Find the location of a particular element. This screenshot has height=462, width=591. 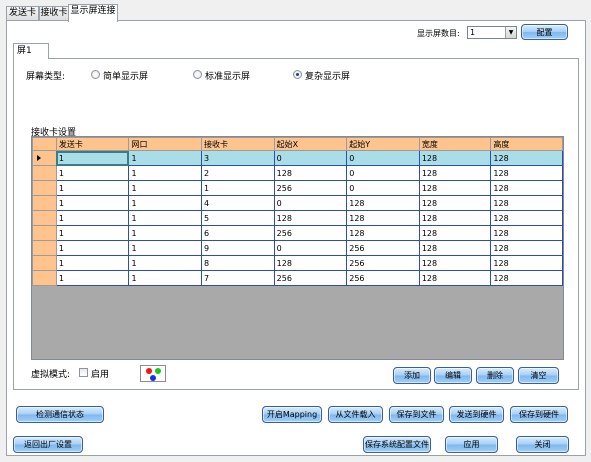

table-row: 1 1 4 0 128 128 128 is located at coordinates (297, 203).